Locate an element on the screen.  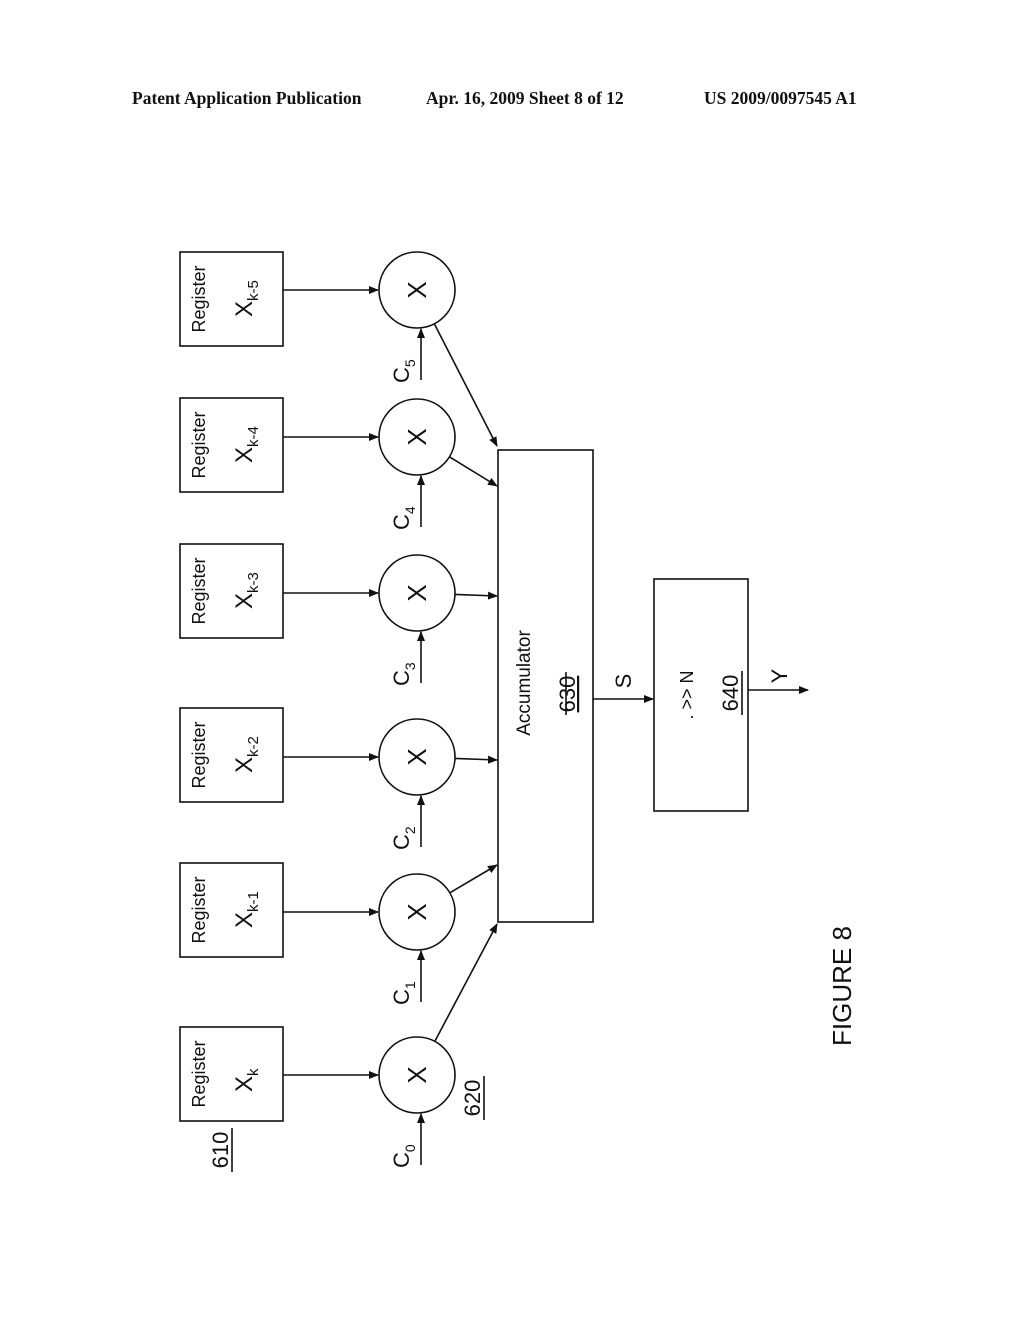
multiplier-ref: 620 is located at coordinates (472, 1098).